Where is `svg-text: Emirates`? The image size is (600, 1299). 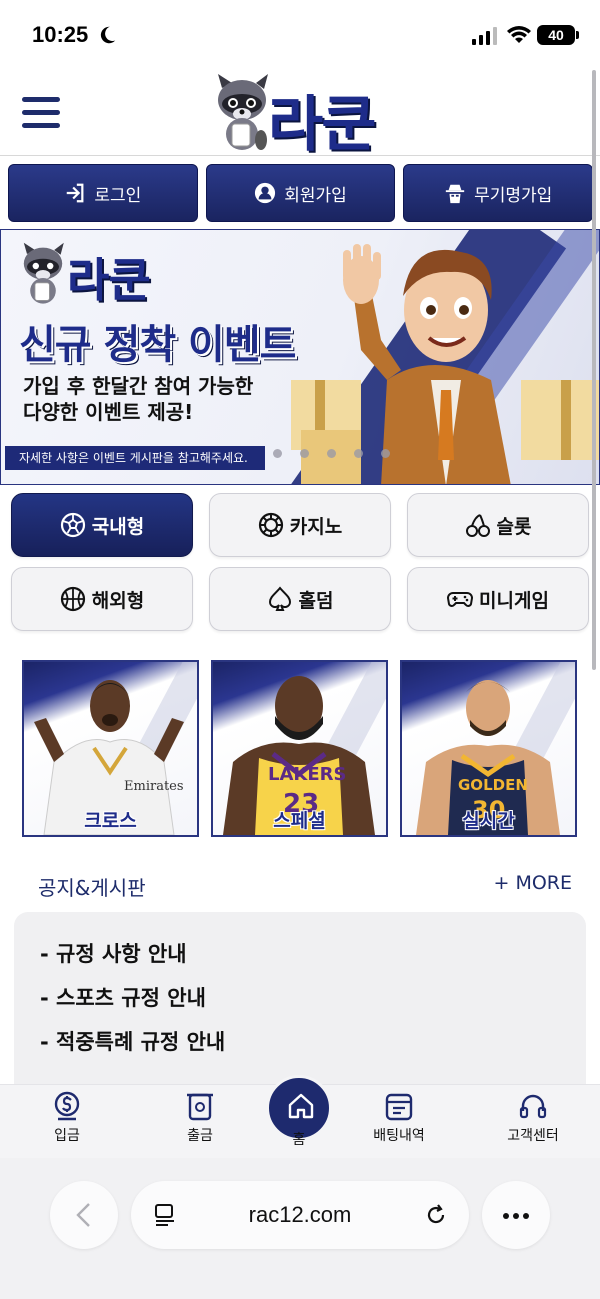
svg-text: Emirates is located at coordinates (154, 786).